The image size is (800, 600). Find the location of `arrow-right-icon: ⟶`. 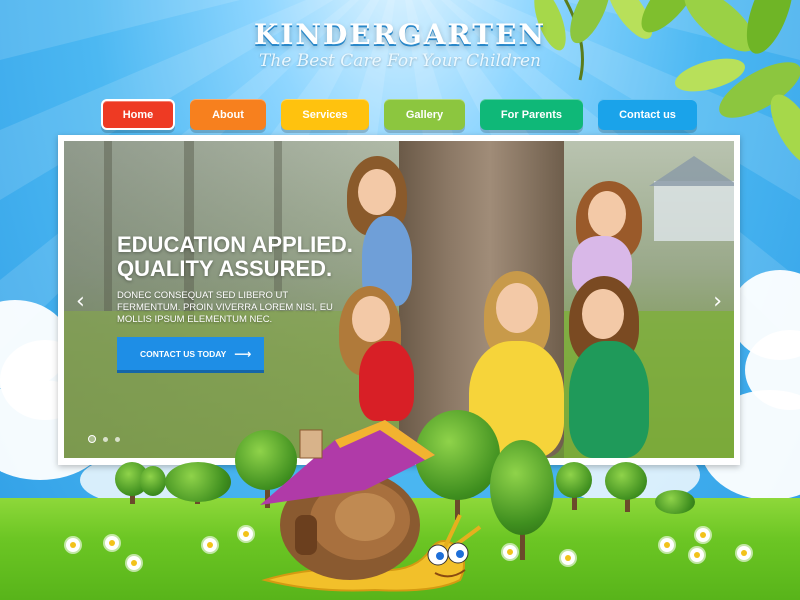

arrow-right-icon: ⟶ is located at coordinates (243, 353).